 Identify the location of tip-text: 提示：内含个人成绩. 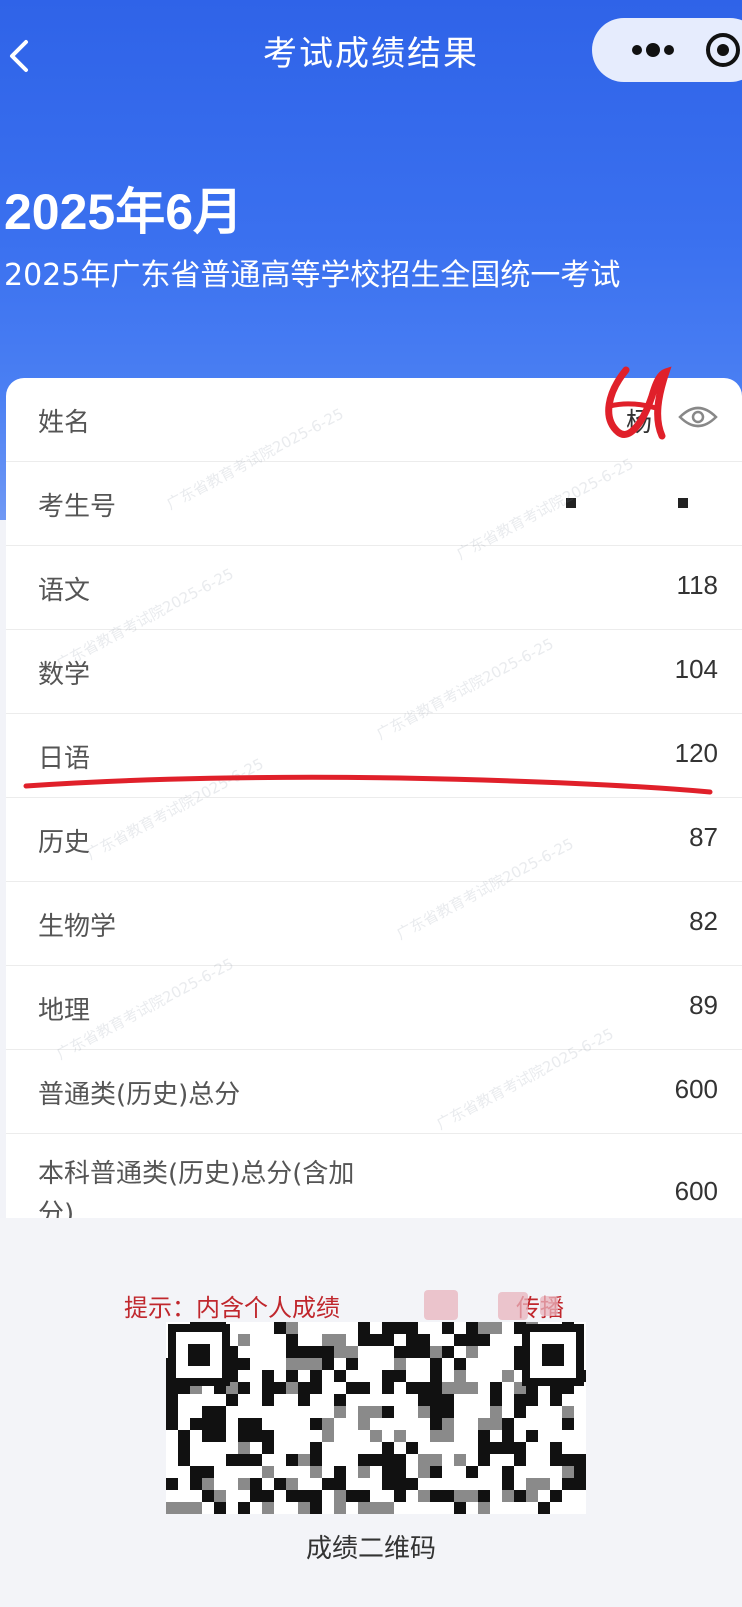
(232, 1308).